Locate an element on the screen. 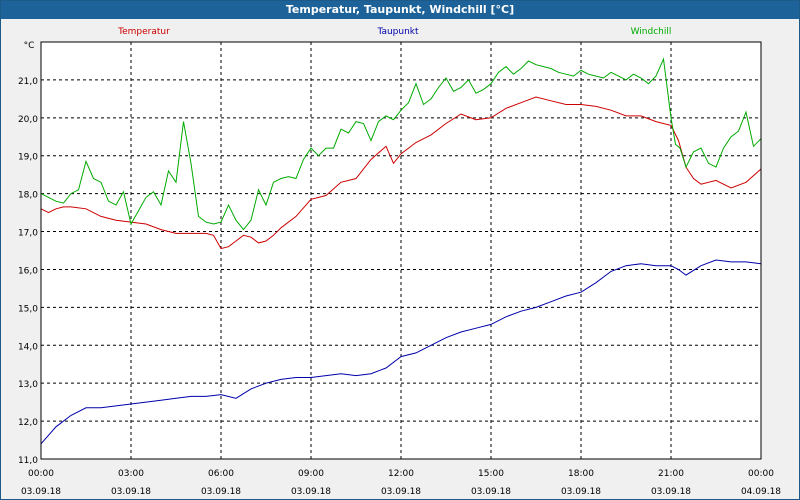  y-tick-label: 11,0 is located at coordinates (28, 461).